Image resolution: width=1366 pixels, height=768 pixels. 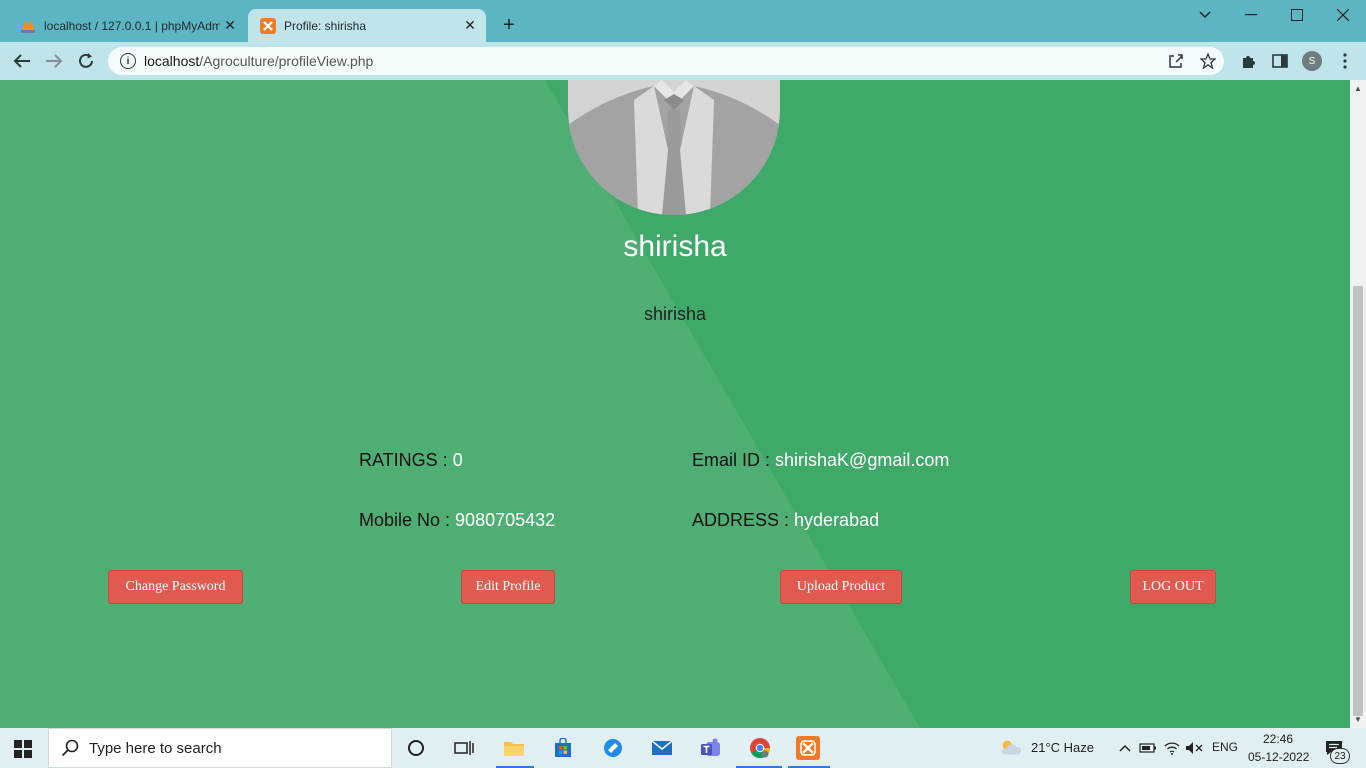 I want to click on tab-title: Profile: shirisha, so click(x=325, y=25).